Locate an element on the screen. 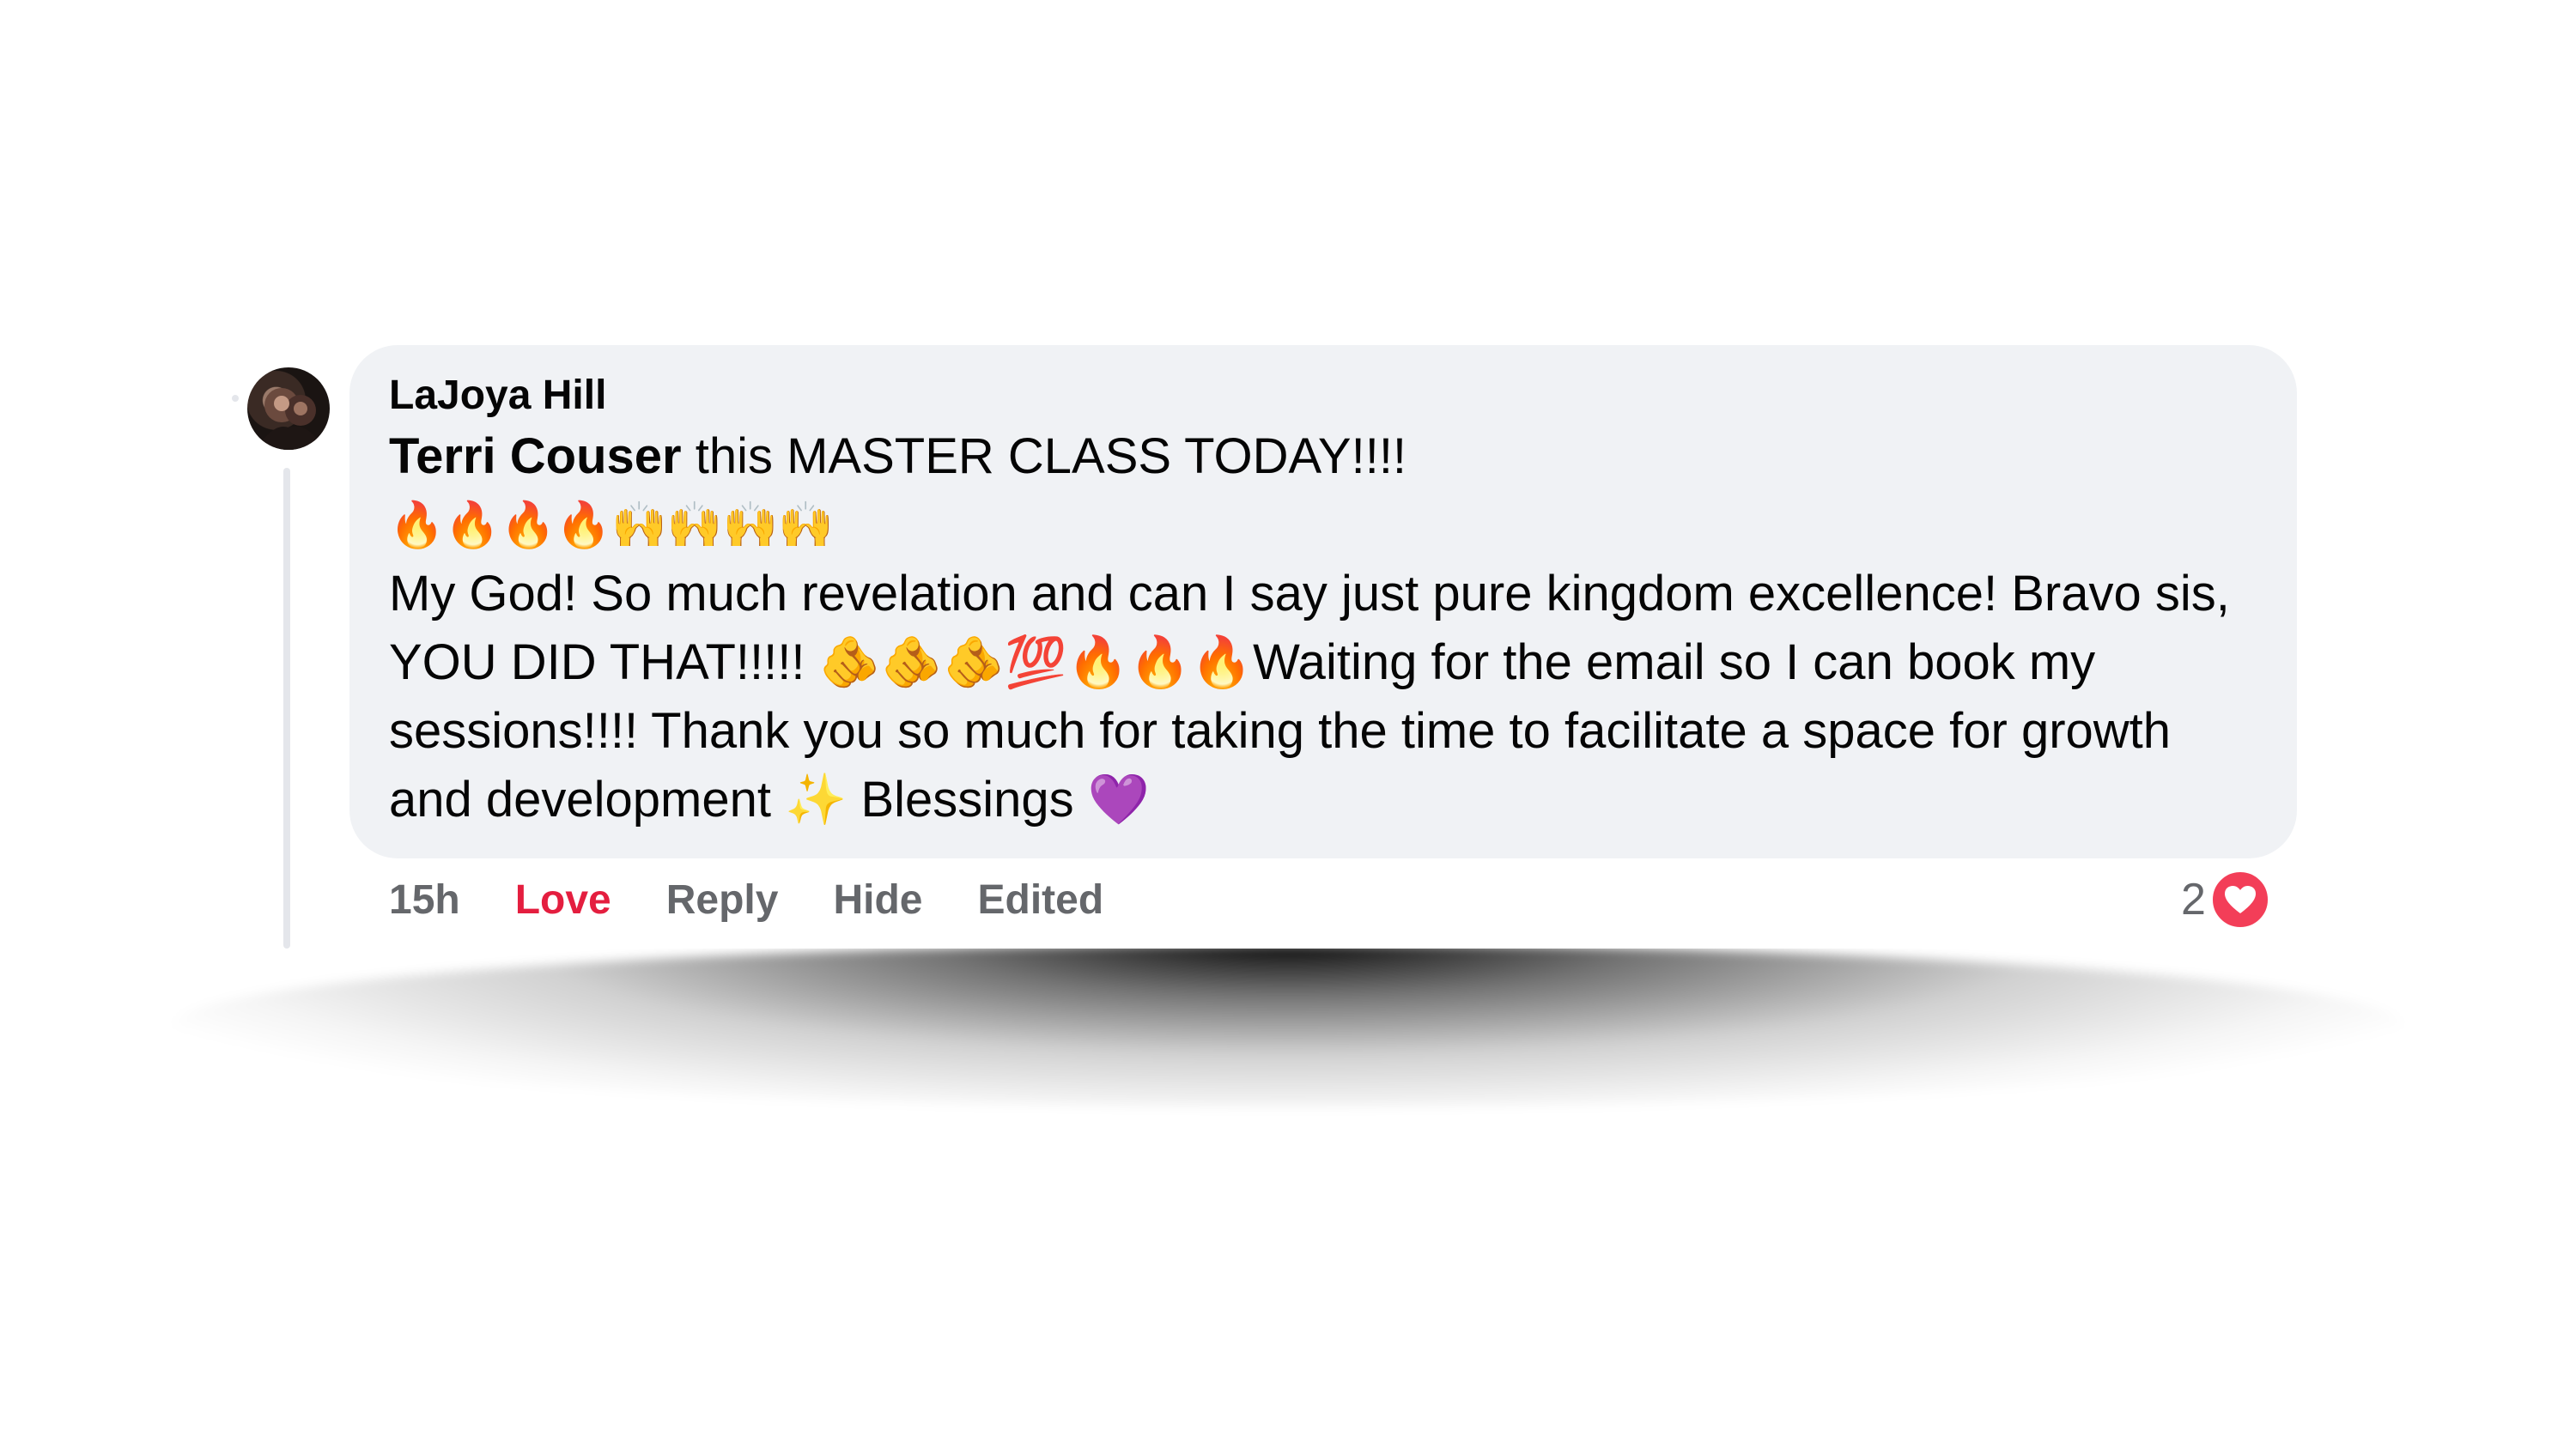 Image resolution: width=2576 pixels, height=1449 pixels. reaction-count: 2 is located at coordinates (2193, 900).